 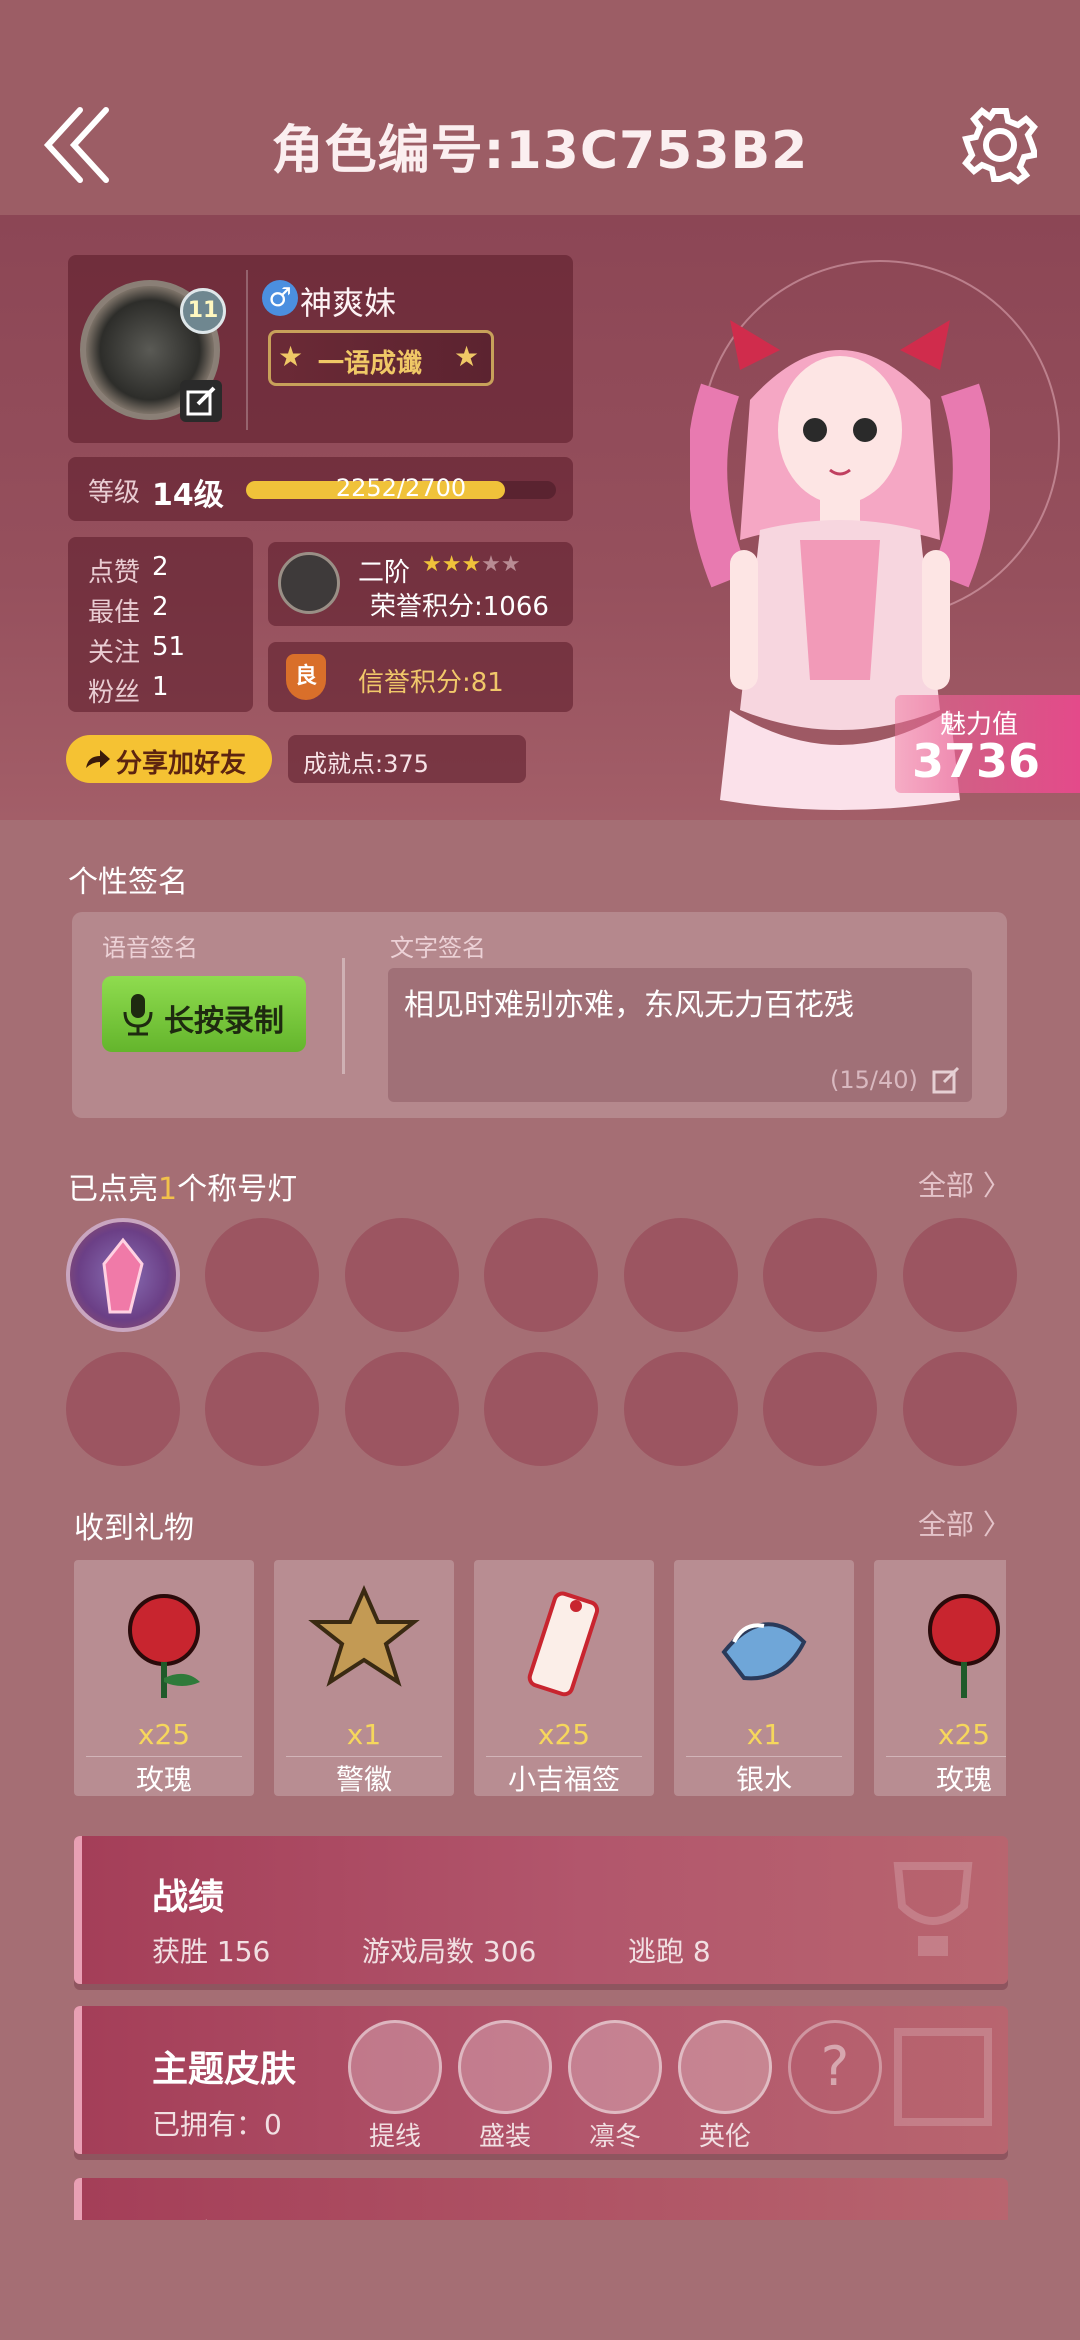 I want to click on silver-water-icon, so click(x=764, y=1651).